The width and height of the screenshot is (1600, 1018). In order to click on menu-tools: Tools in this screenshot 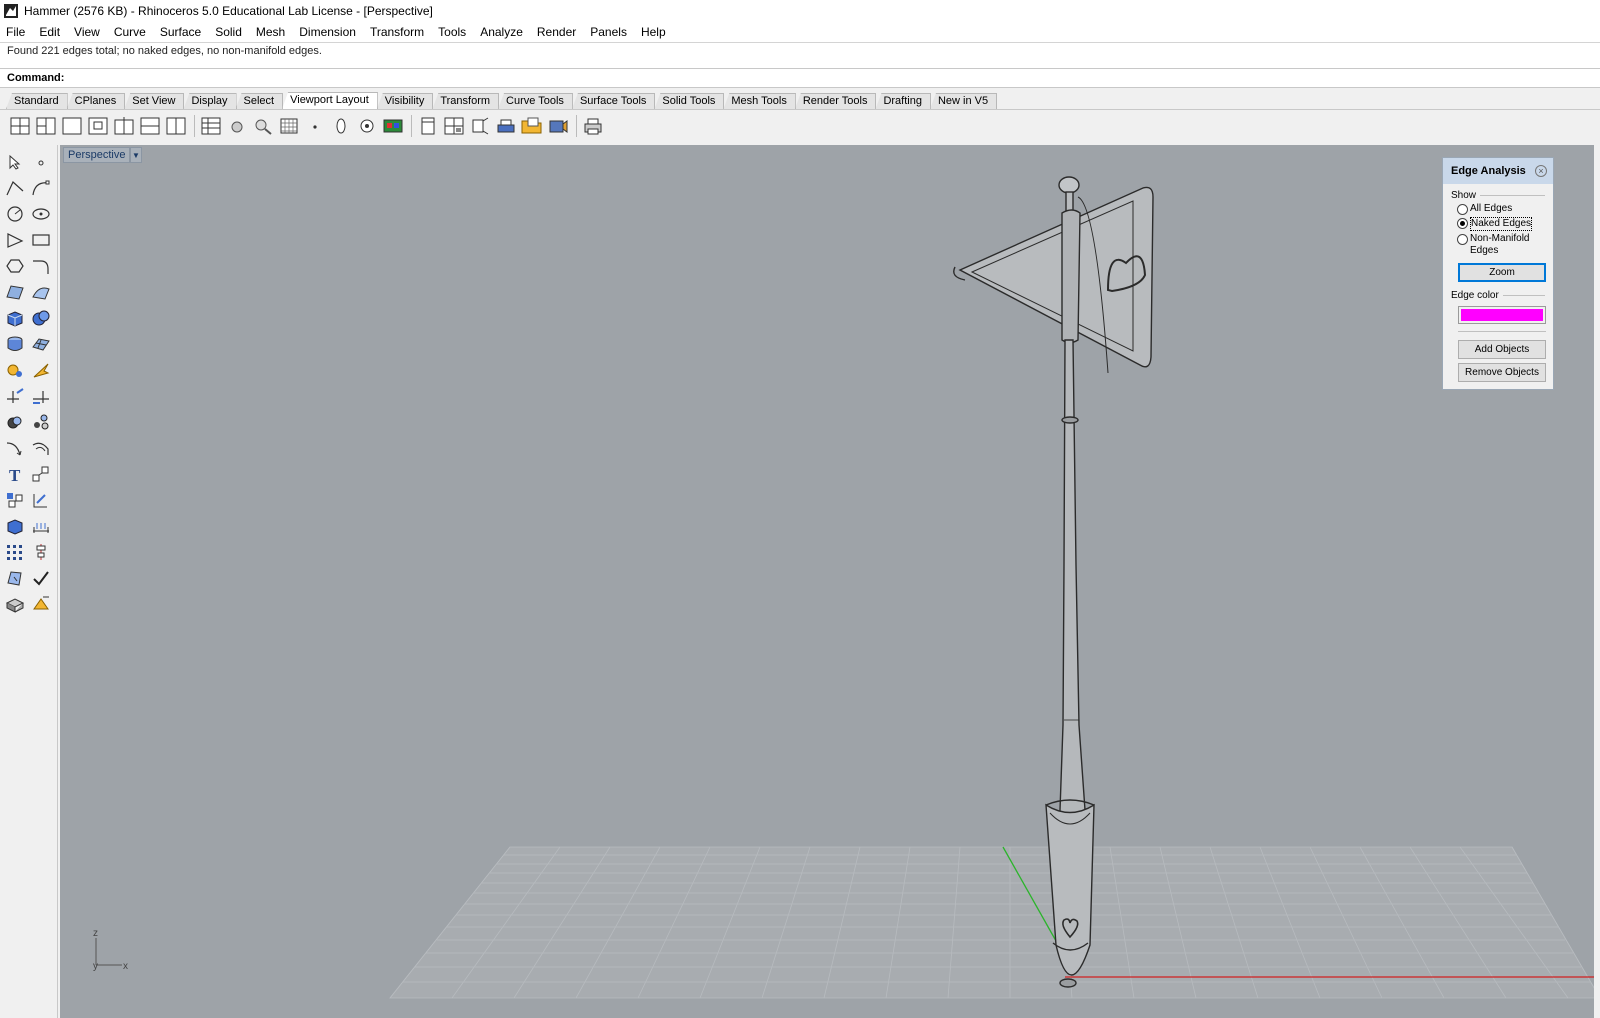, I will do `click(452, 32)`.